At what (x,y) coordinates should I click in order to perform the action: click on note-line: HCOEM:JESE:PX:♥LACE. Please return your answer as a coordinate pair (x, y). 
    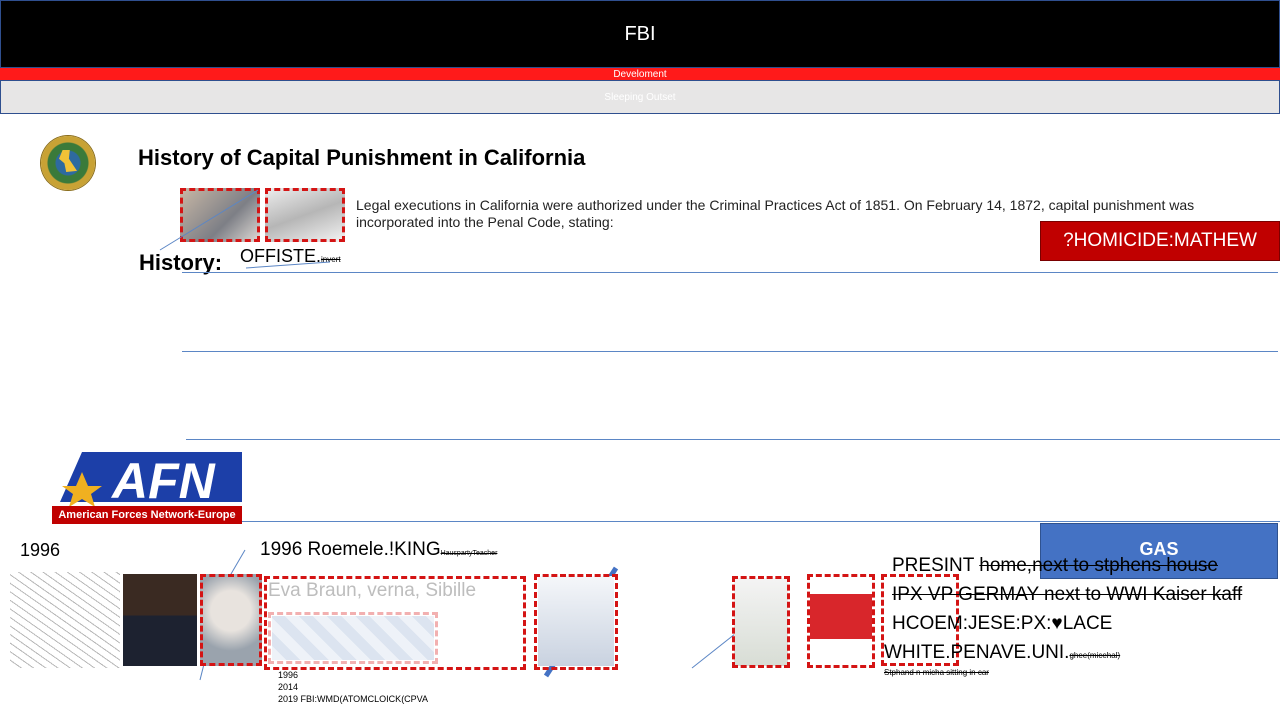
    Looking at the image, I should click on (1063, 623).